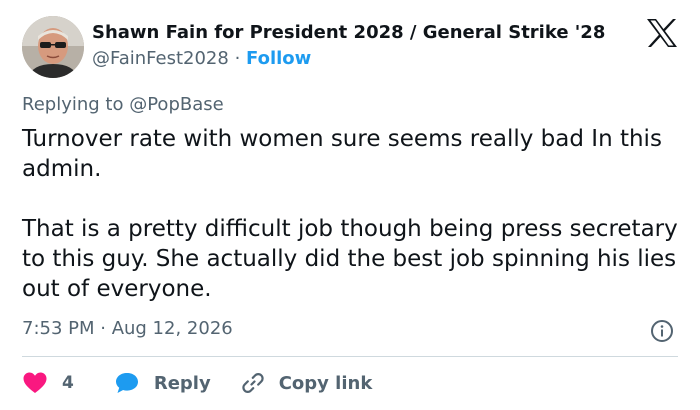  What do you see at coordinates (68, 383) in the screenshot?
I see `like-count: 4` at bounding box center [68, 383].